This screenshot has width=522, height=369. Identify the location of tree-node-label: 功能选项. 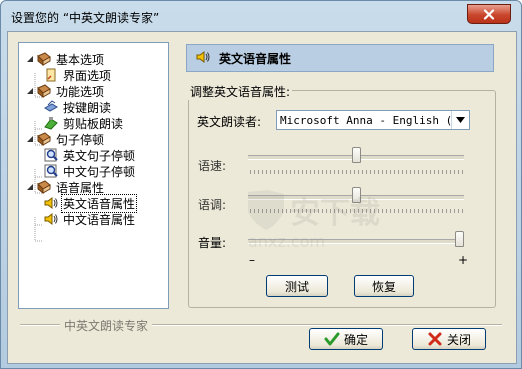
(80, 91).